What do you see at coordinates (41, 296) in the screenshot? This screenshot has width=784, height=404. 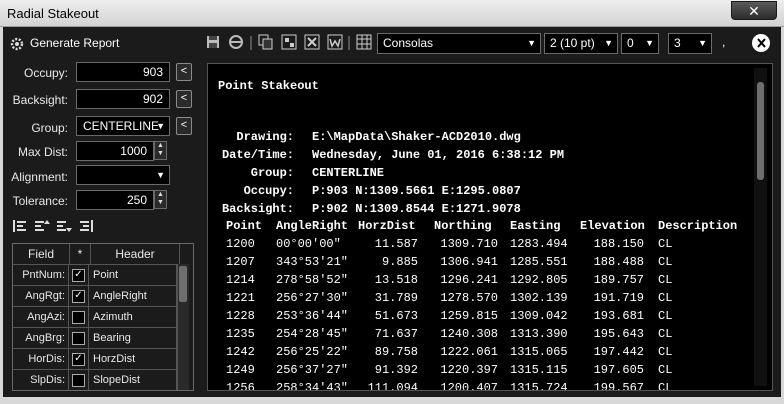 I see `grid-field-name: AngRgt:` at bounding box center [41, 296].